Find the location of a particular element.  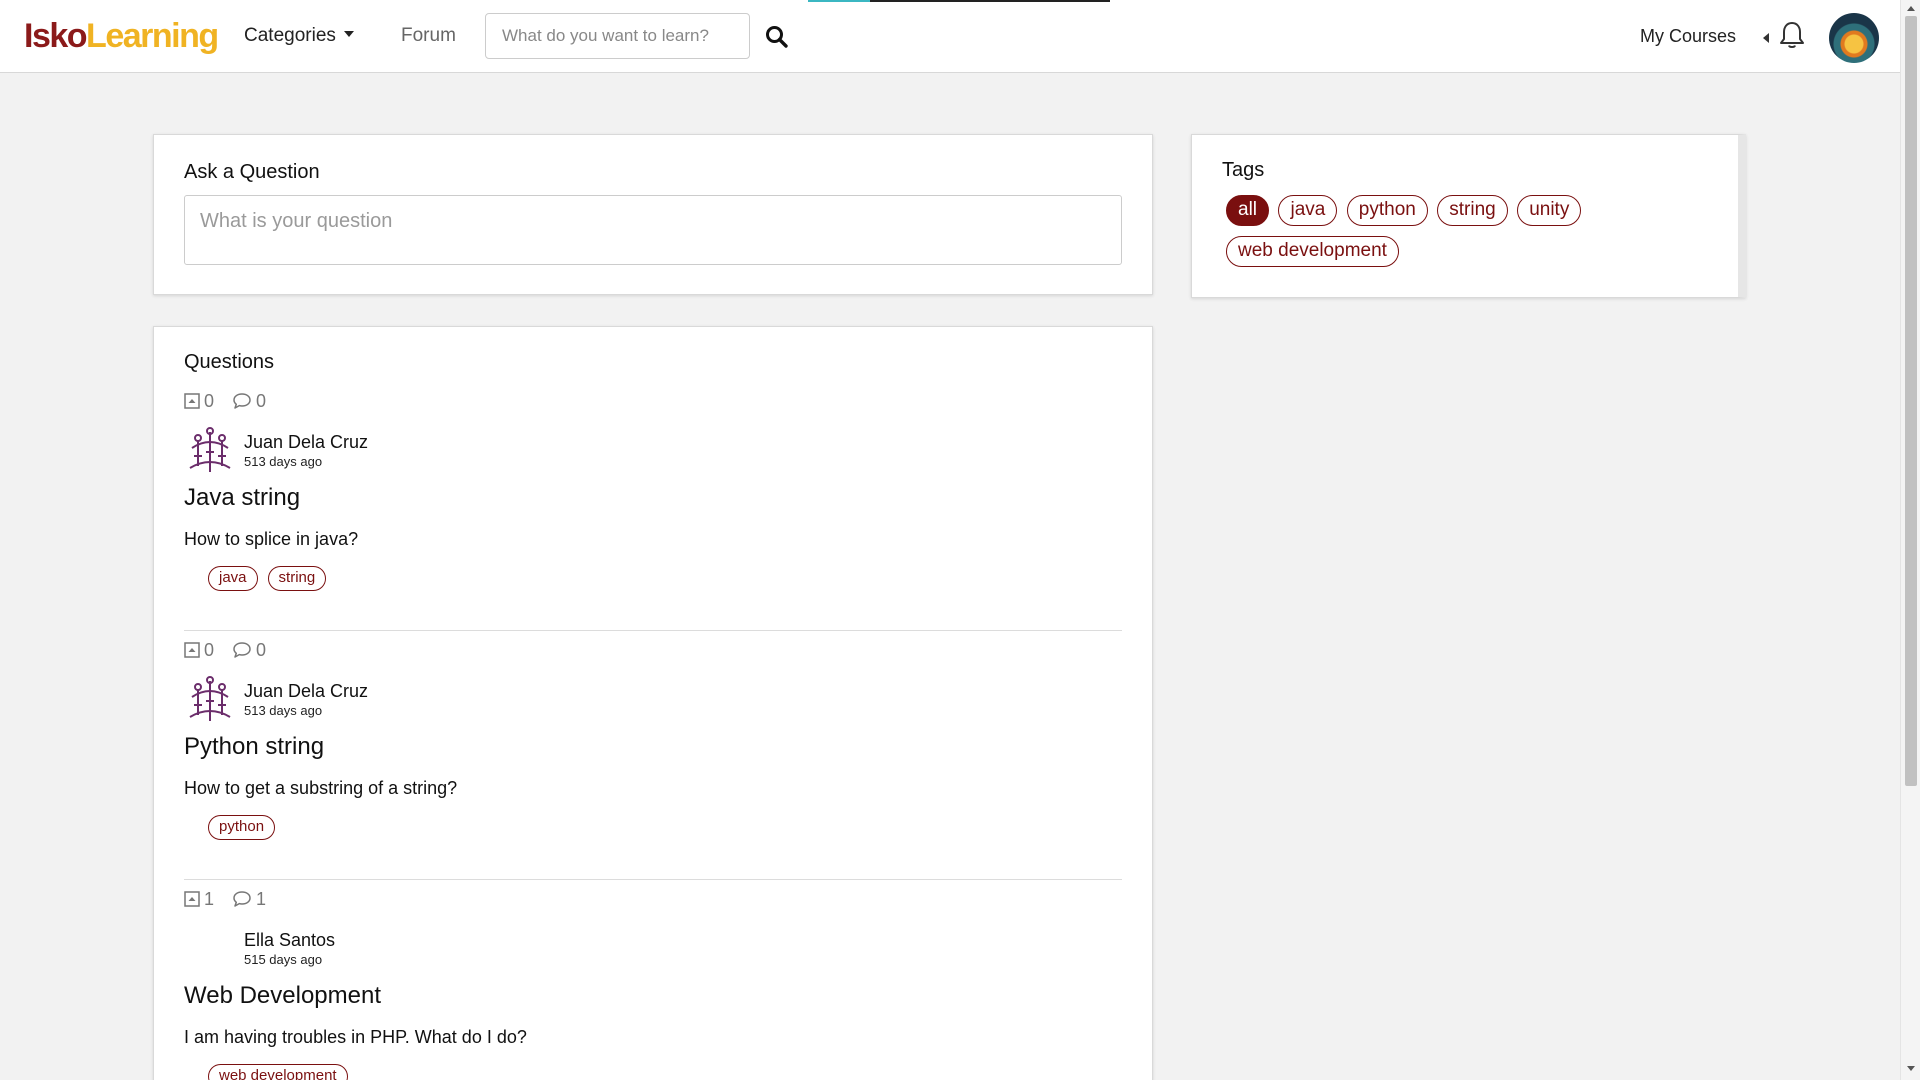

question-title-link: Java string is located at coordinates (242, 498).